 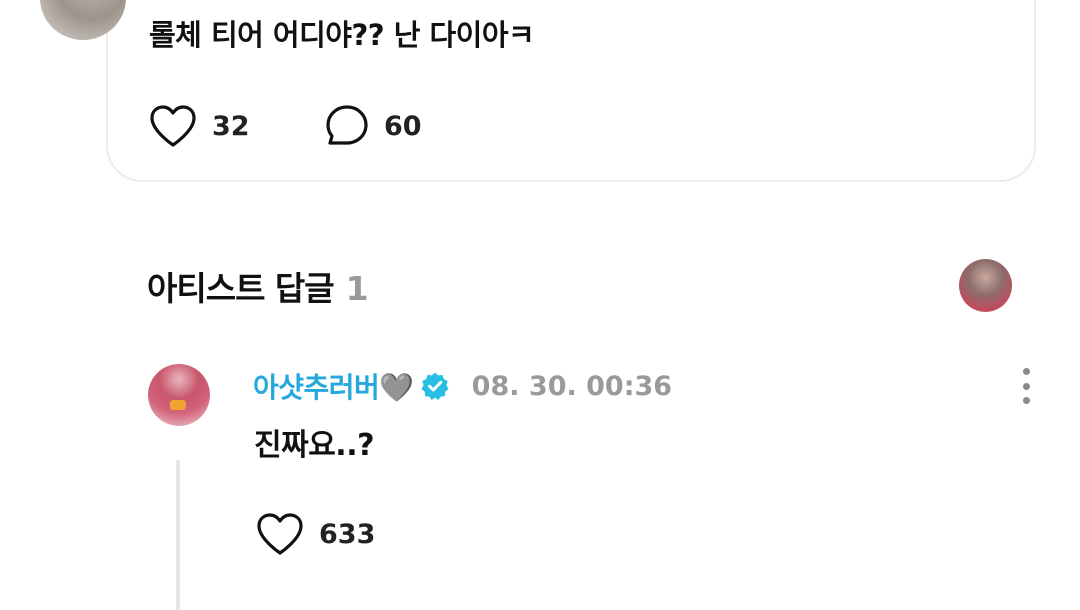 What do you see at coordinates (347, 534) in the screenshot?
I see `reply-like-count: 633` at bounding box center [347, 534].